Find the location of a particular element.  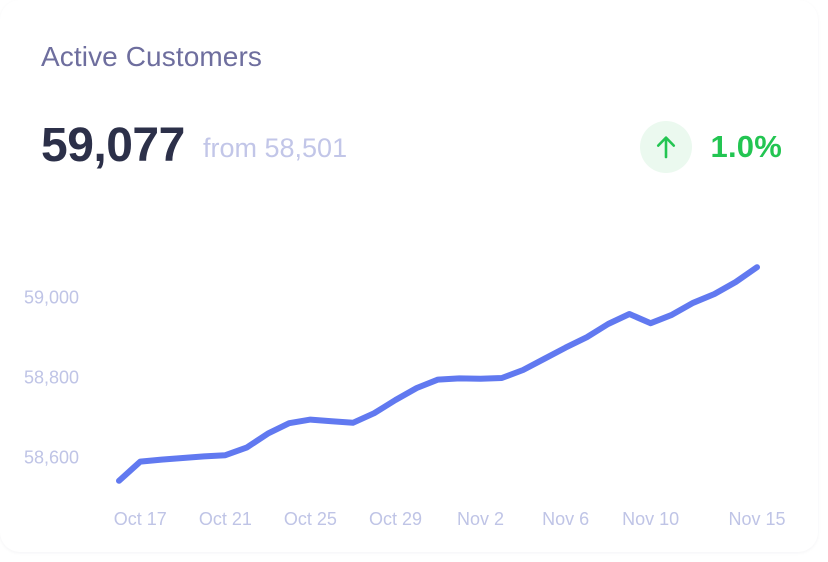

y-axis-tick-label: 58,800 is located at coordinates (51, 377).